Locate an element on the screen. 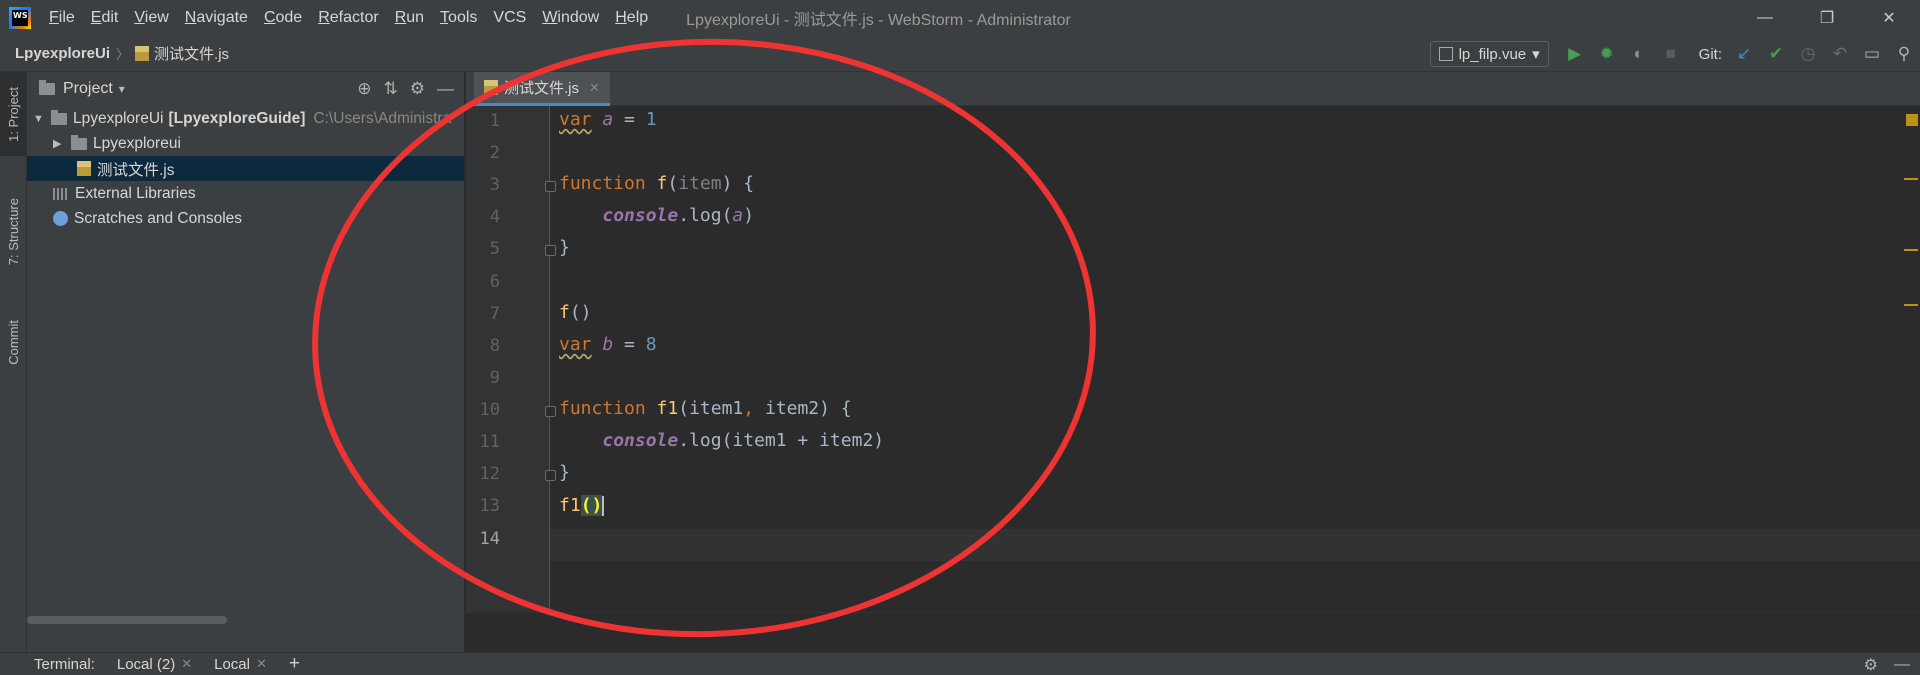  line-number: 4 is located at coordinates (494, 217).